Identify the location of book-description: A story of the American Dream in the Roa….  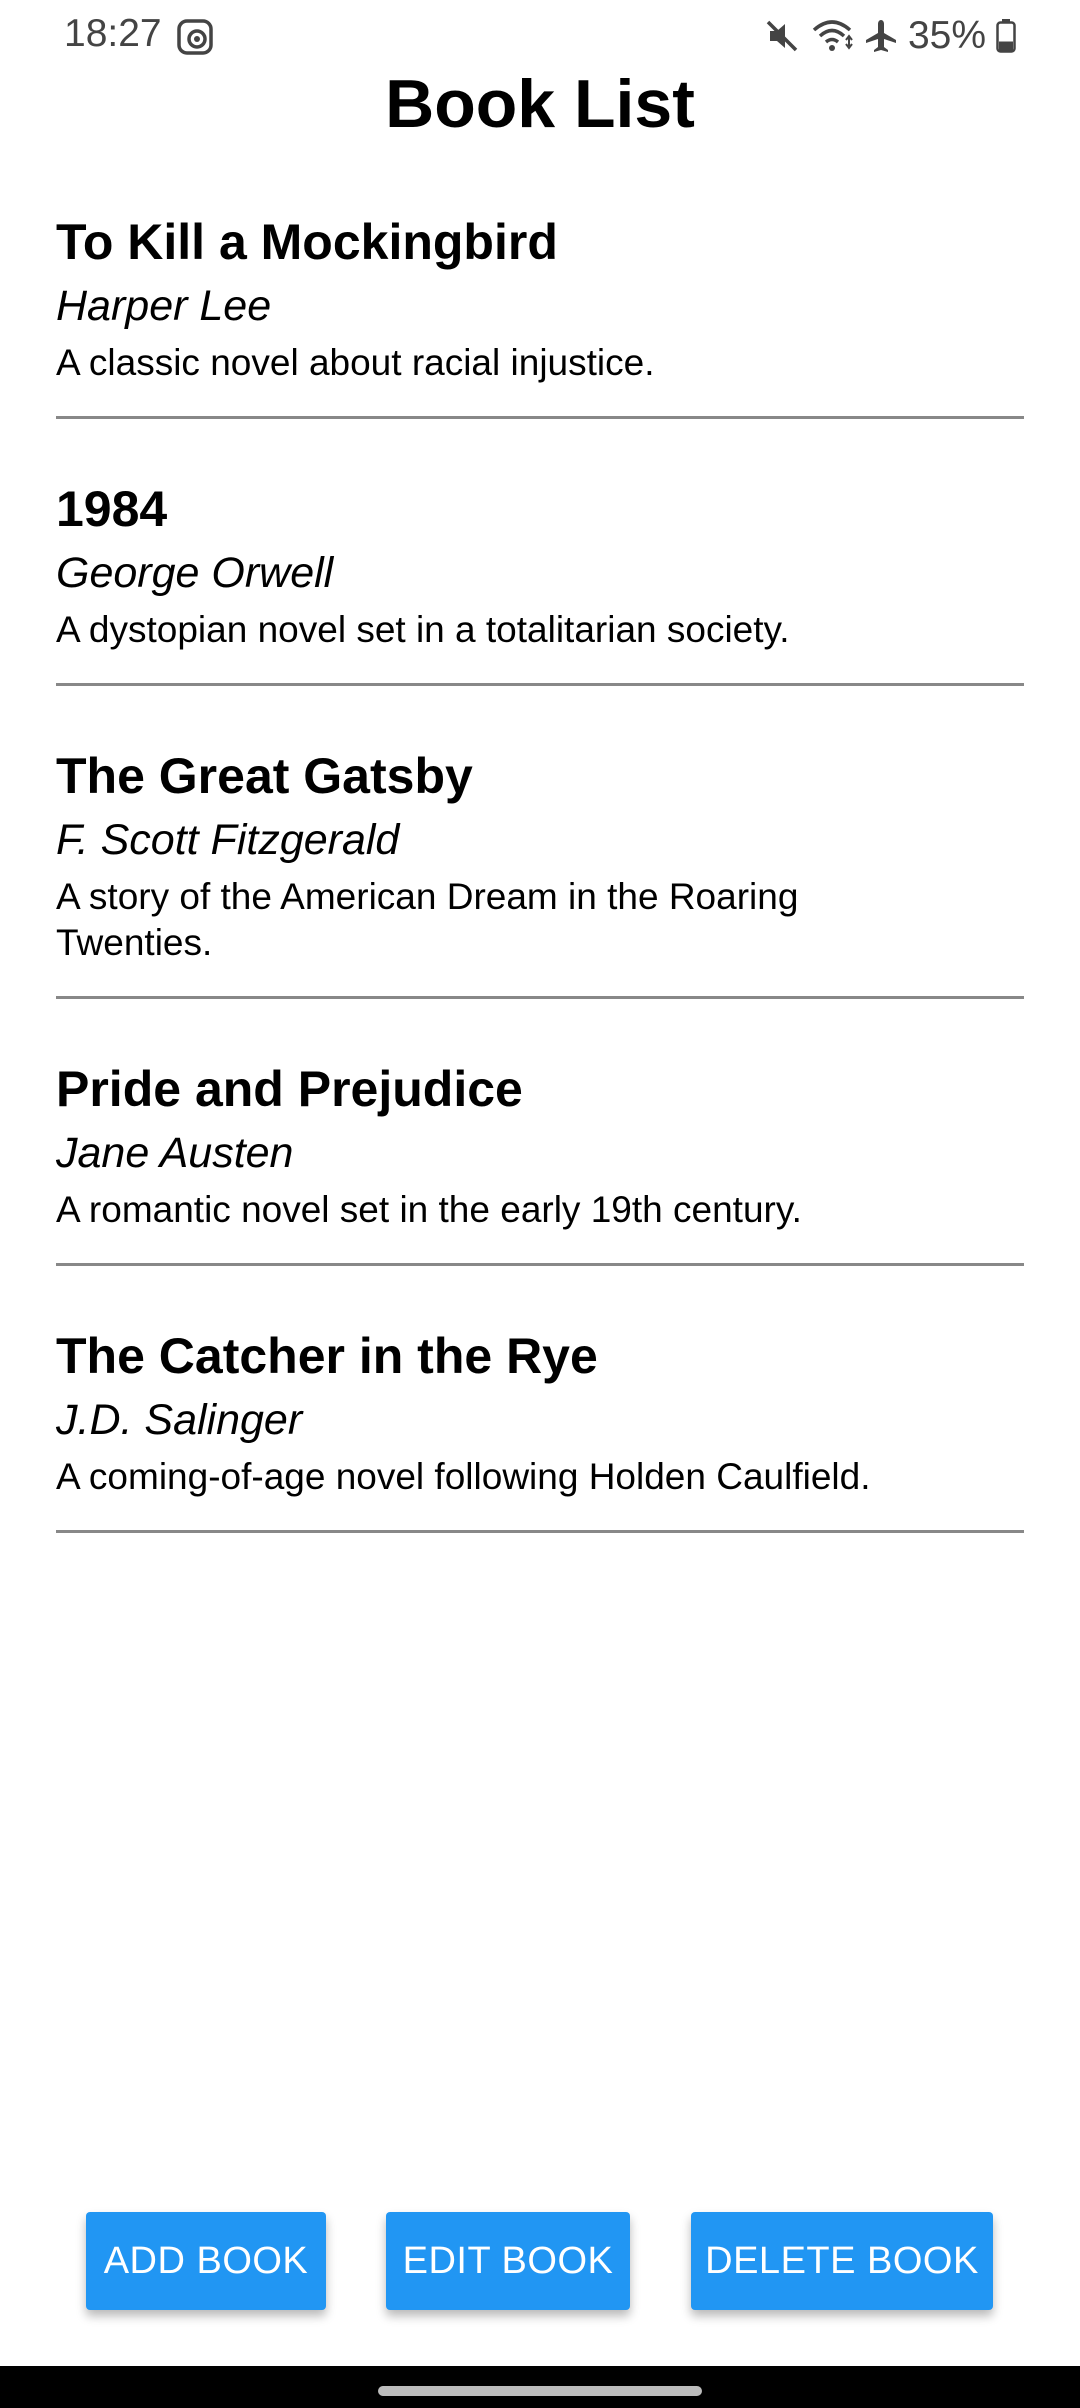
(427, 919).